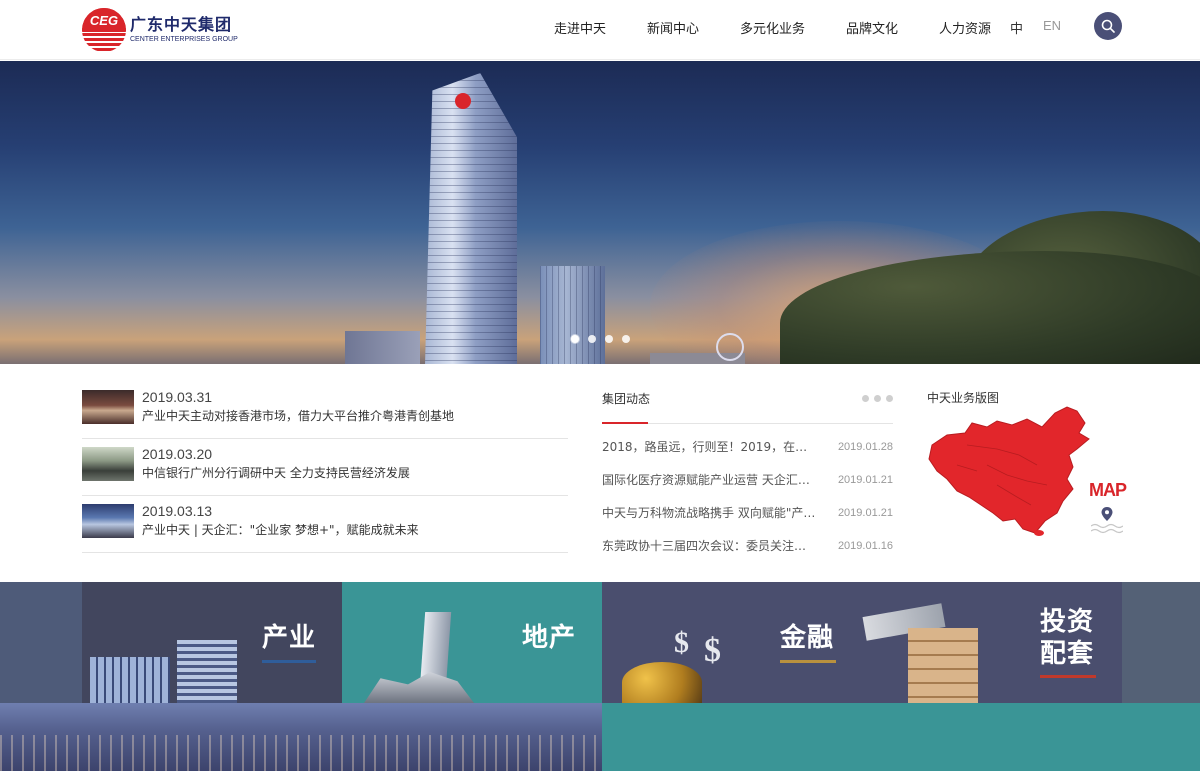 Image resolution: width=1200 pixels, height=771 pixels. I want to click on lang-switch-cn: 中, so click(1016, 27).